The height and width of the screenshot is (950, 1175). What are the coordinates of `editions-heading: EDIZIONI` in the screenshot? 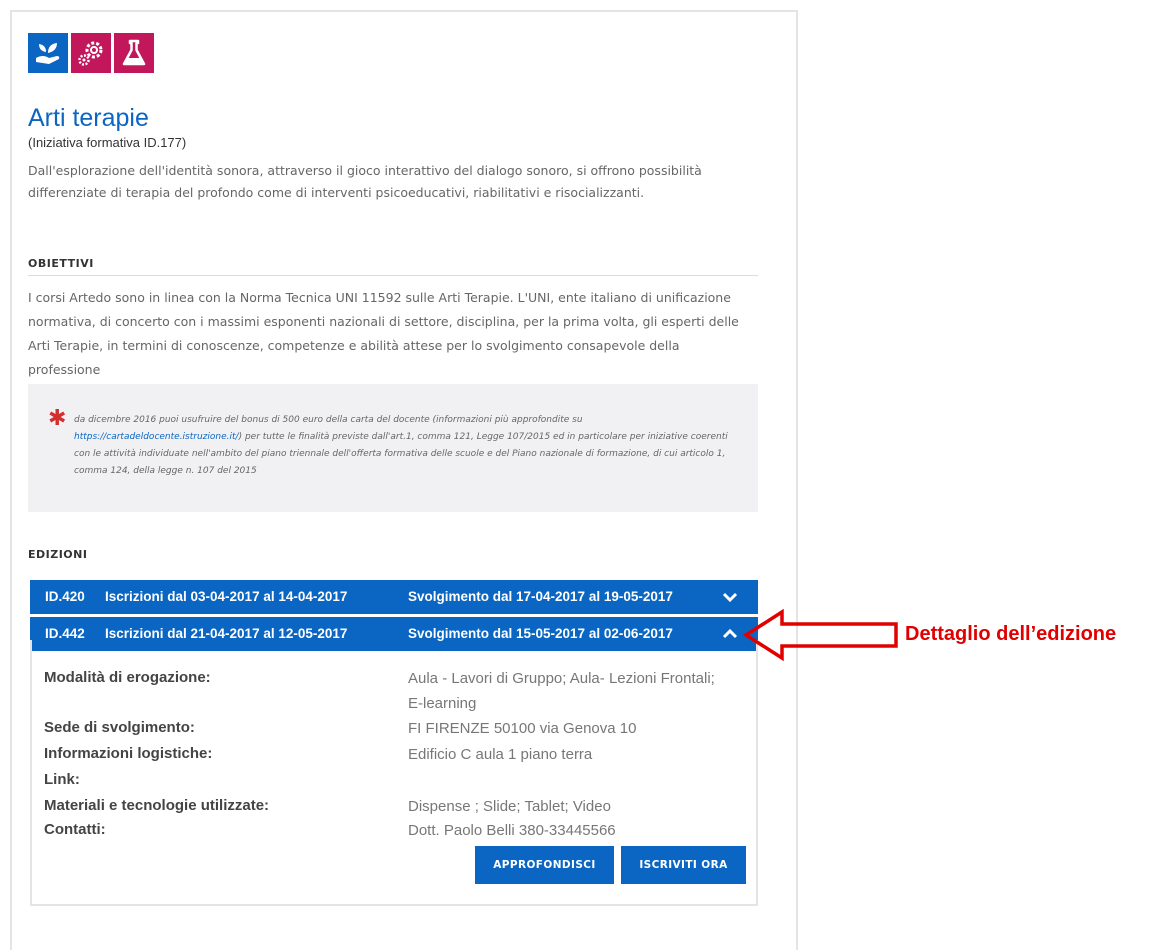 It's located at (58, 554).